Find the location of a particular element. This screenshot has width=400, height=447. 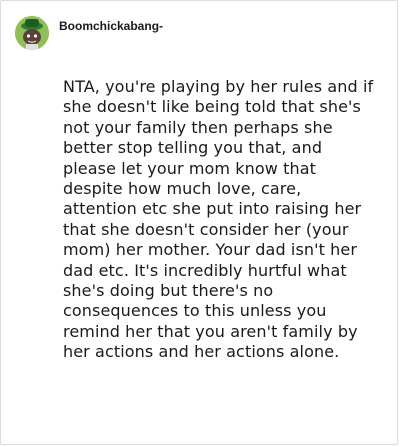

comment-header: Boomchickabang- is located at coordinates (89, 33).